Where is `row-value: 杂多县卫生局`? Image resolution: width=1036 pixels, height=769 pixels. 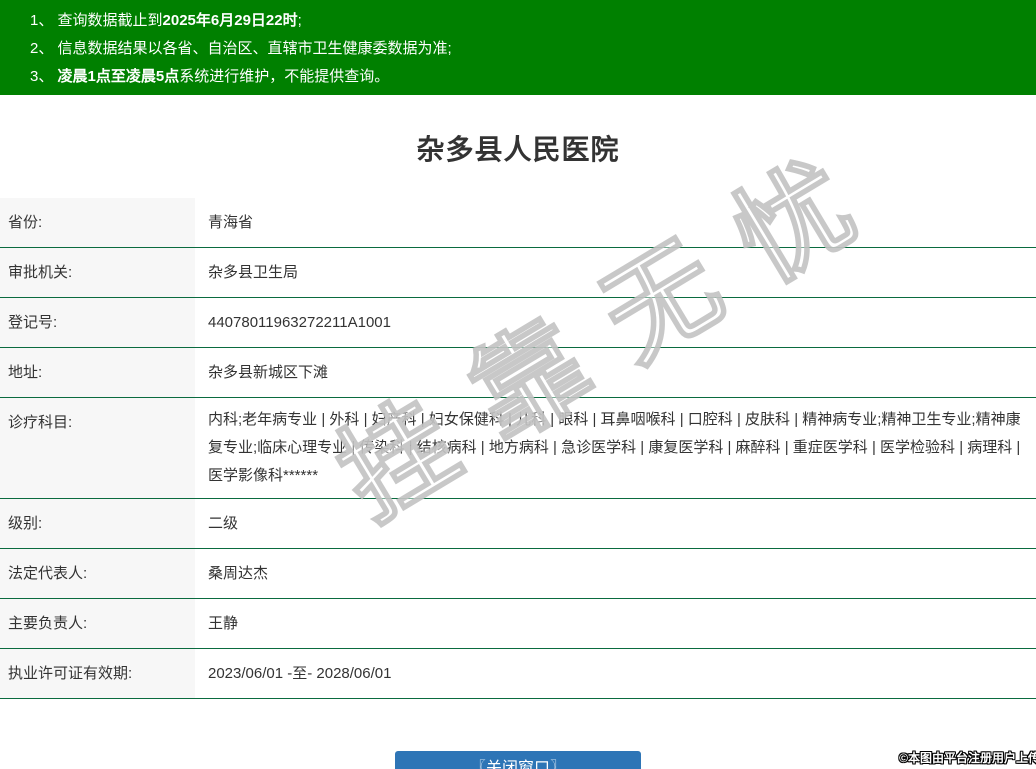
row-value: 杂多县卫生局 is located at coordinates (253, 272).